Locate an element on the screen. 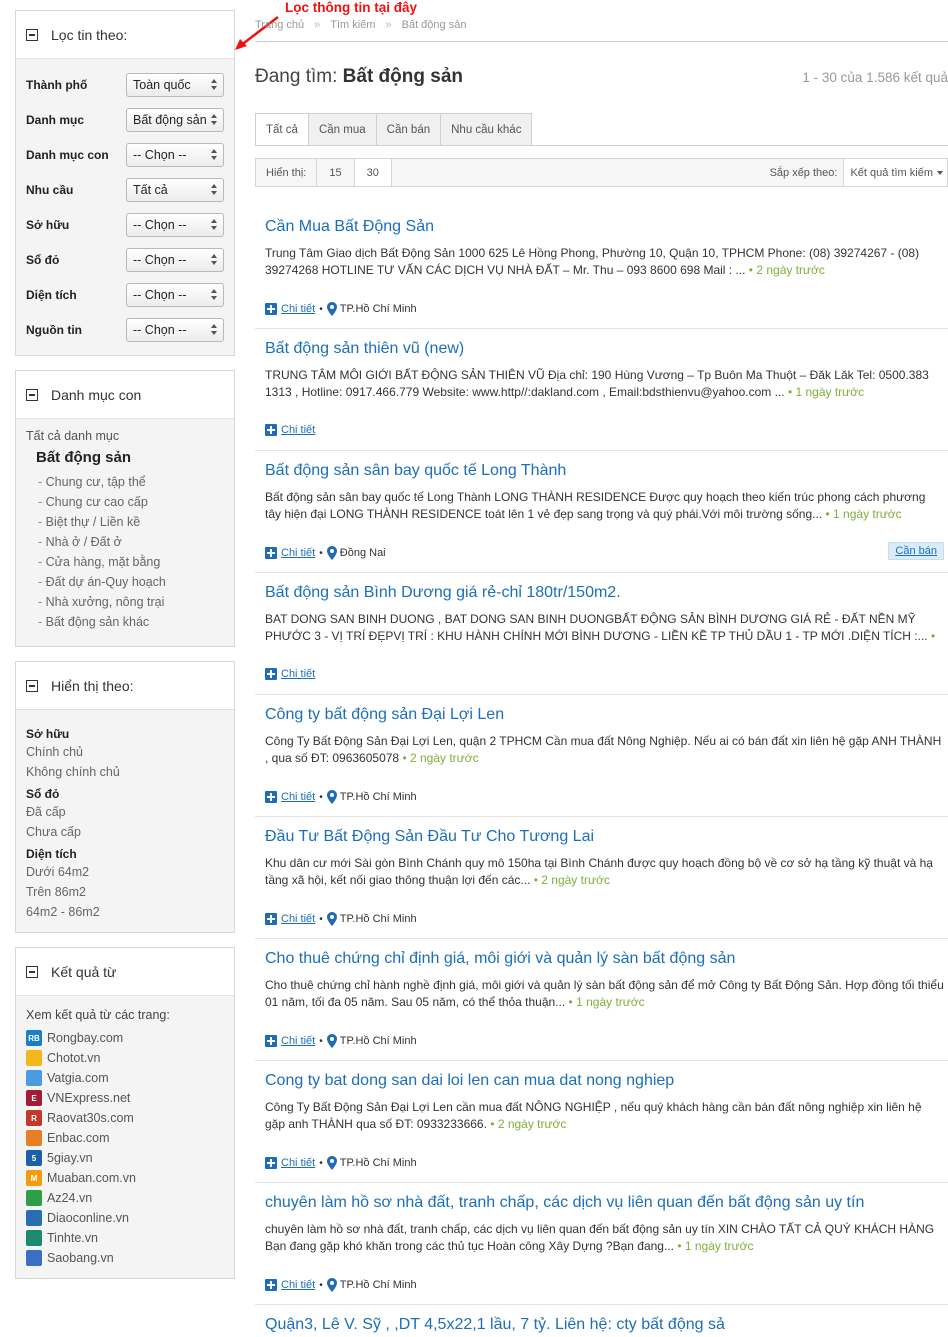 The height and width of the screenshot is (1337, 948). source-name: Diaoconline.vn is located at coordinates (88, 1218).